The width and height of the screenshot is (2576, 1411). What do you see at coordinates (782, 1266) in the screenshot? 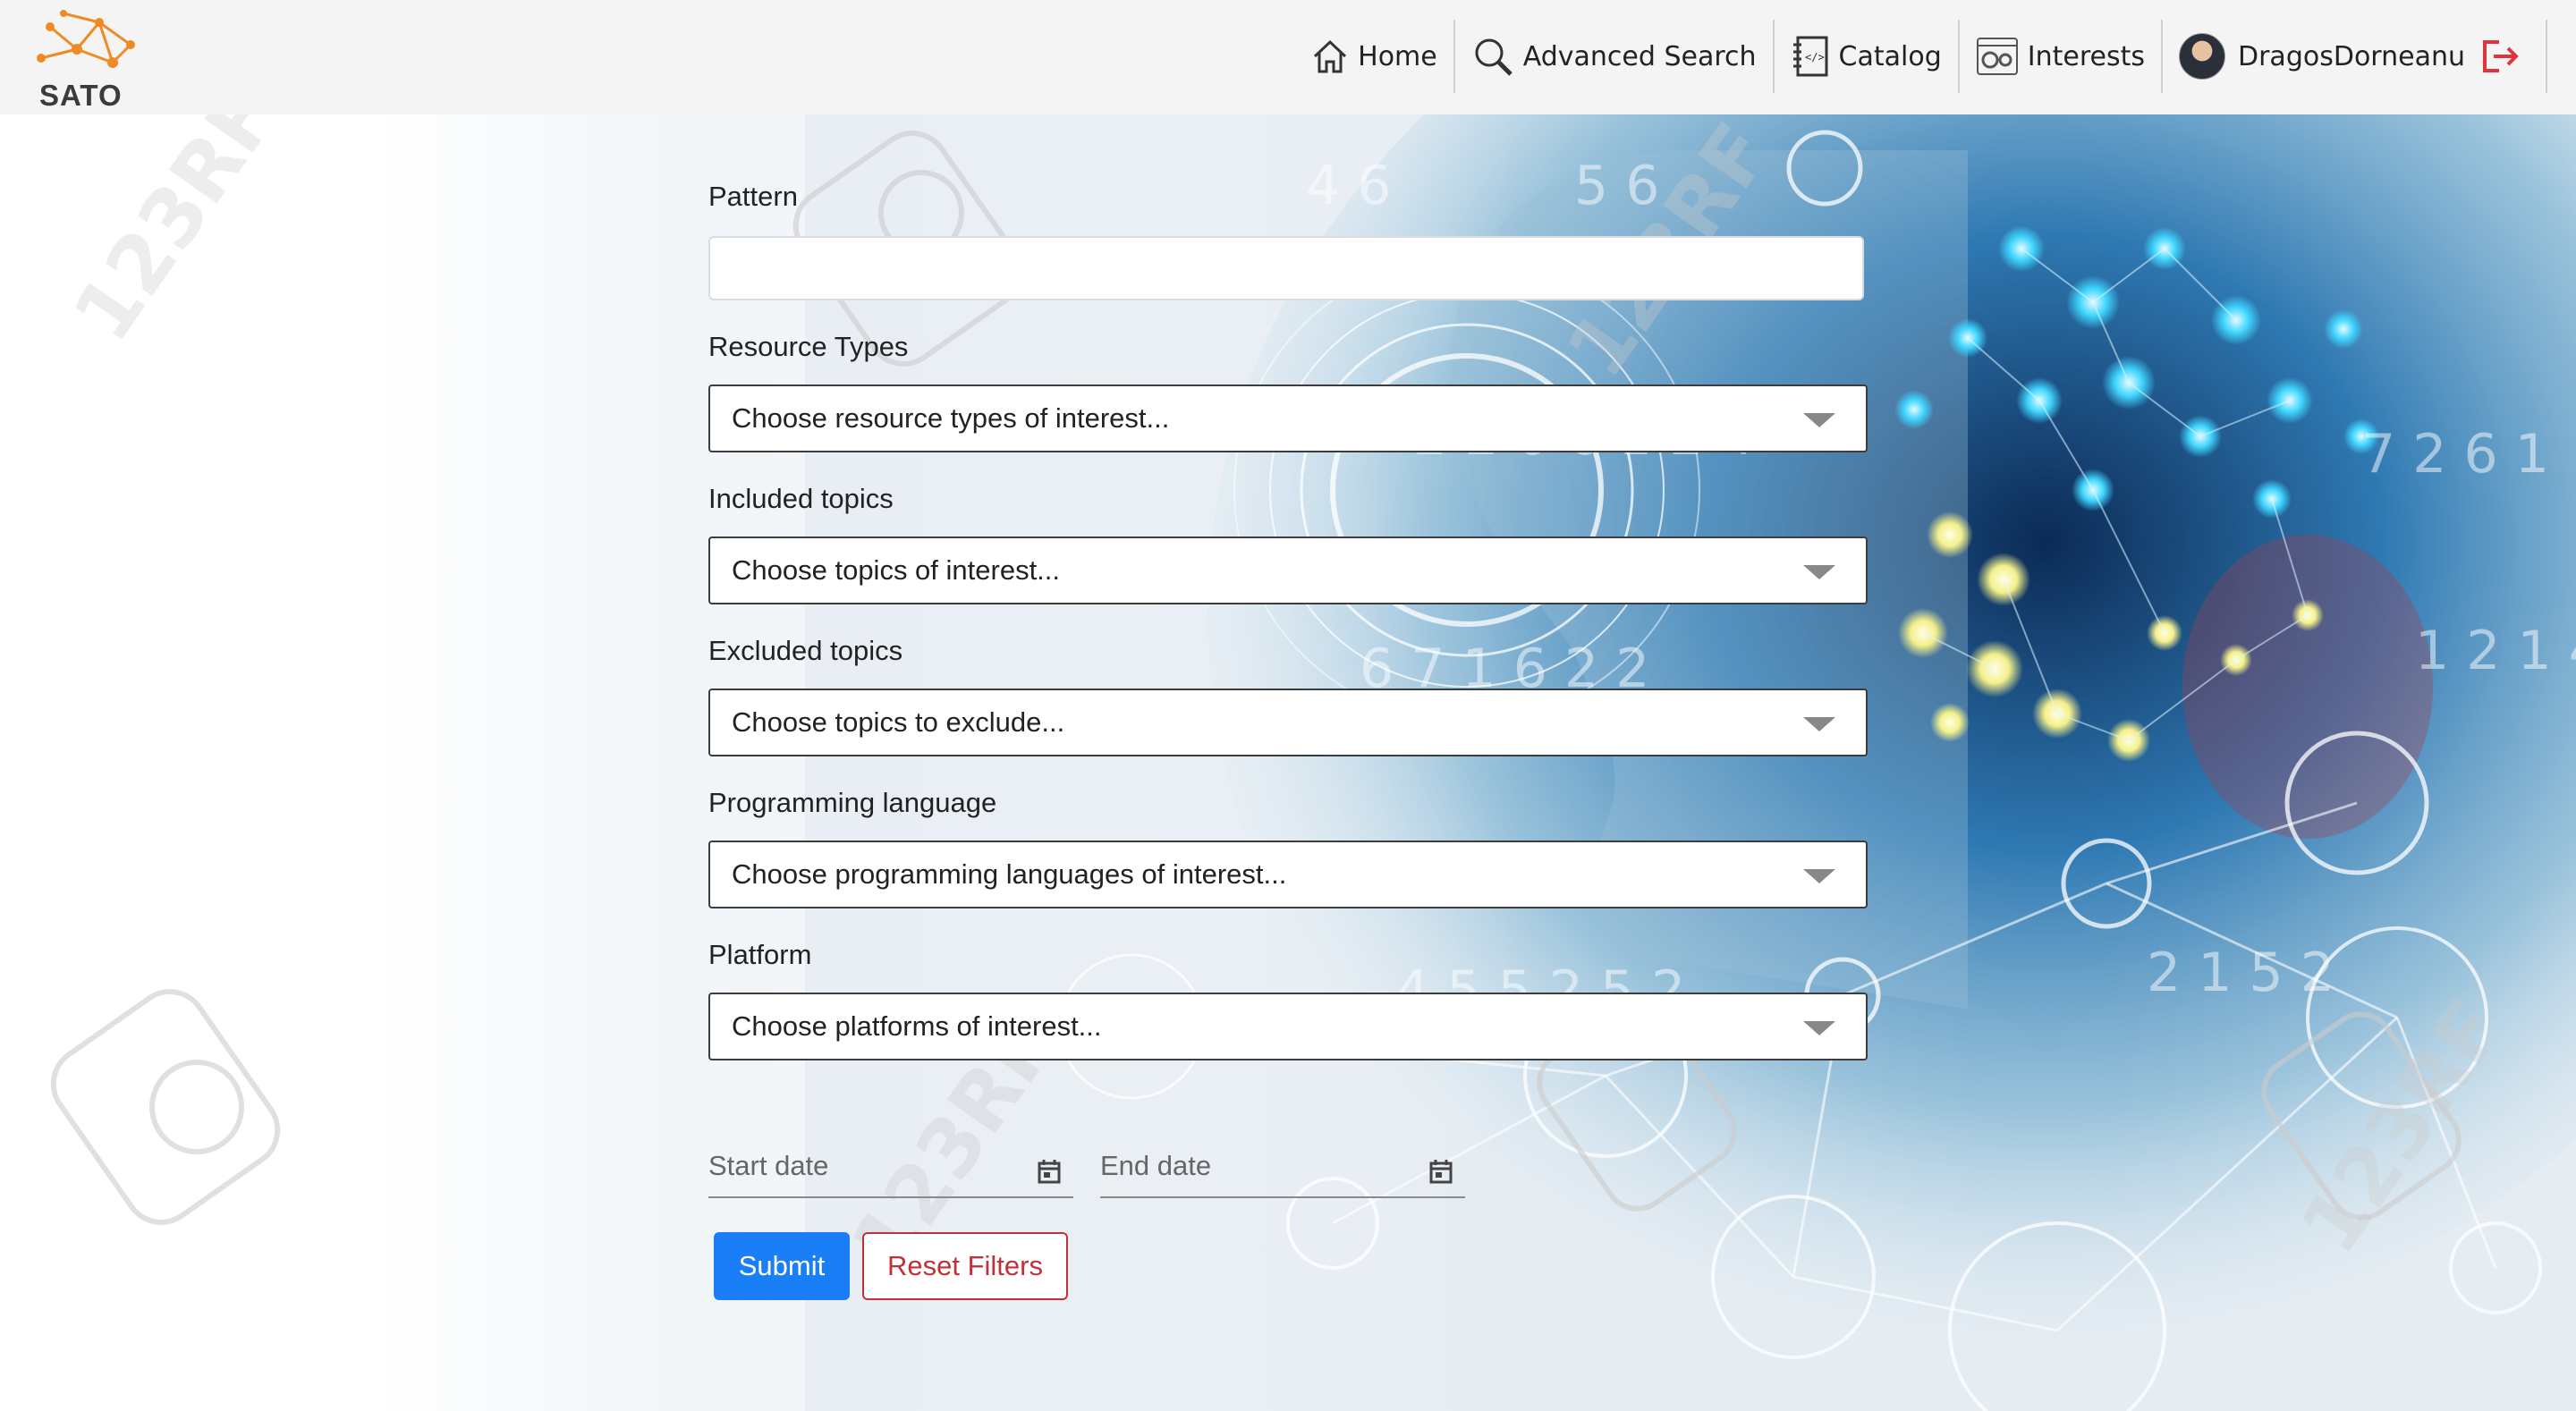
I see `submit-button: Submit` at bounding box center [782, 1266].